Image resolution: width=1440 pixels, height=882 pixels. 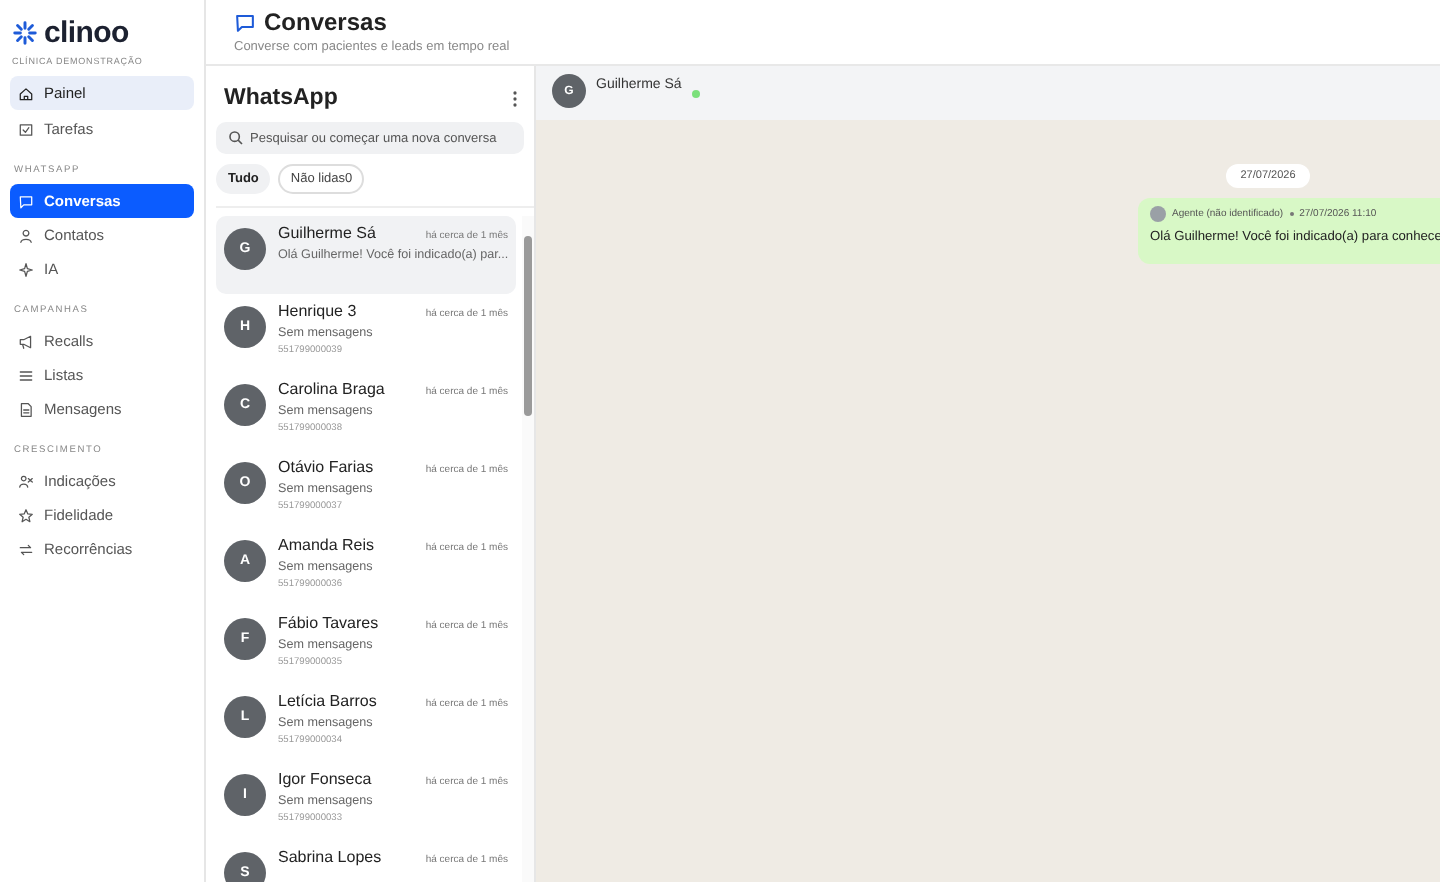 What do you see at coordinates (326, 467) in the screenshot?
I see `contact-name: Otávio Farias` at bounding box center [326, 467].